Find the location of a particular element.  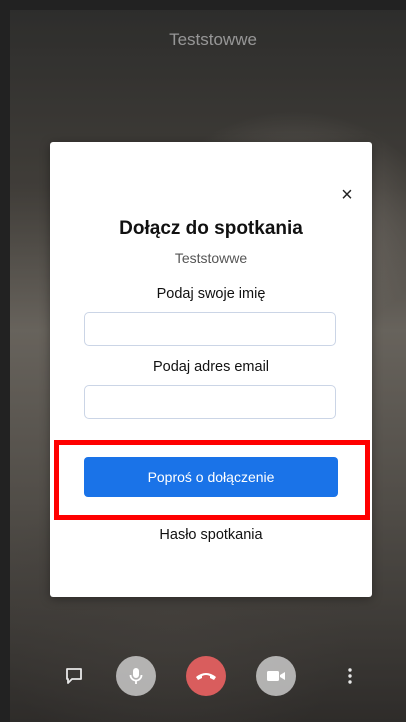

close-icon: × is located at coordinates (347, 195).